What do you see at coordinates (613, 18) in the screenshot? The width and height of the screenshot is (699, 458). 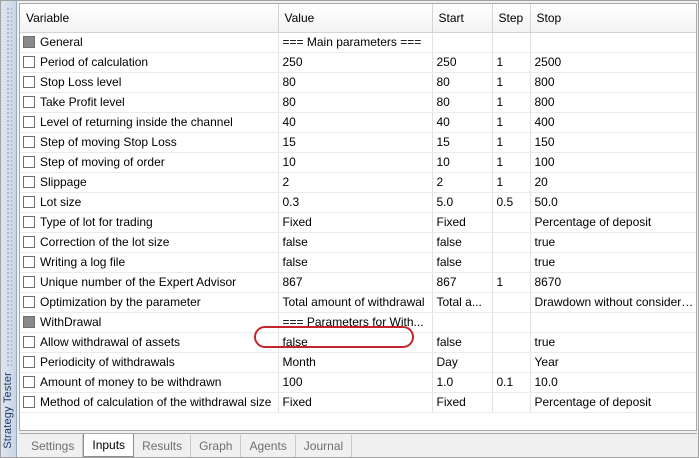 I see `column-header-stop: Stop` at bounding box center [613, 18].